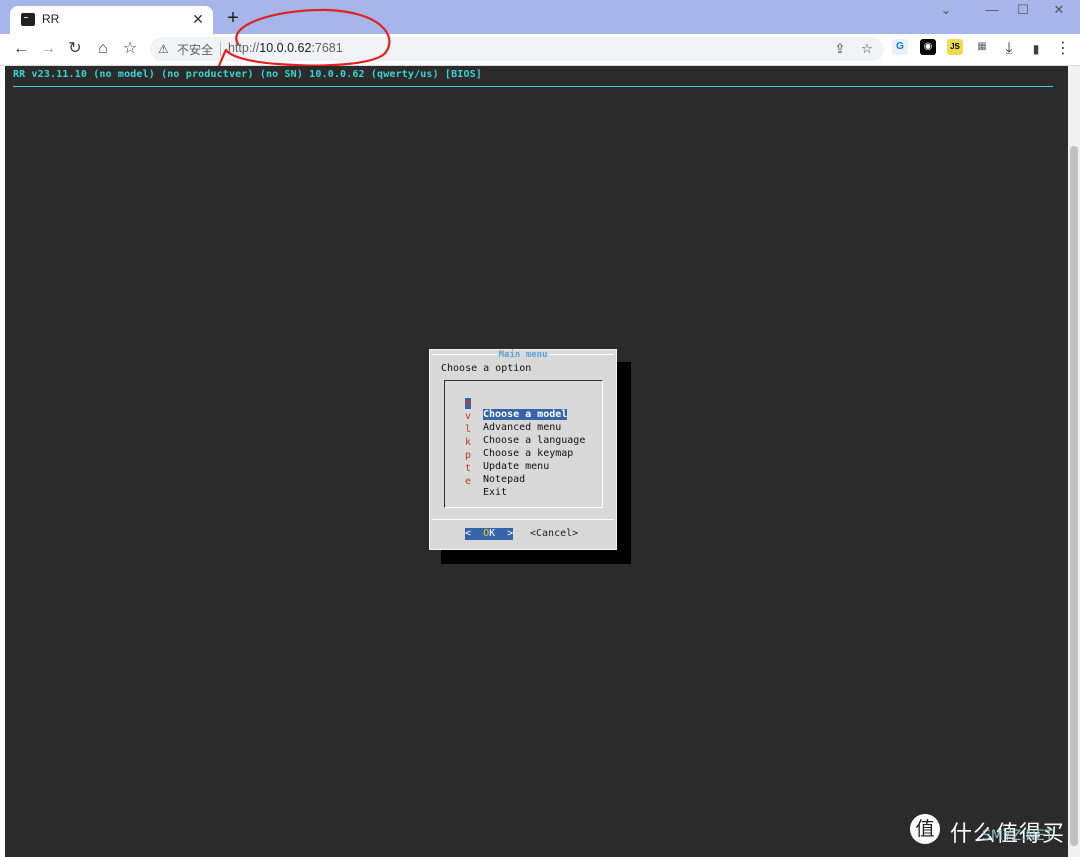 This screenshot has height=857, width=1080. What do you see at coordinates (51, 19) in the screenshot?
I see `tab-title: RR` at bounding box center [51, 19].